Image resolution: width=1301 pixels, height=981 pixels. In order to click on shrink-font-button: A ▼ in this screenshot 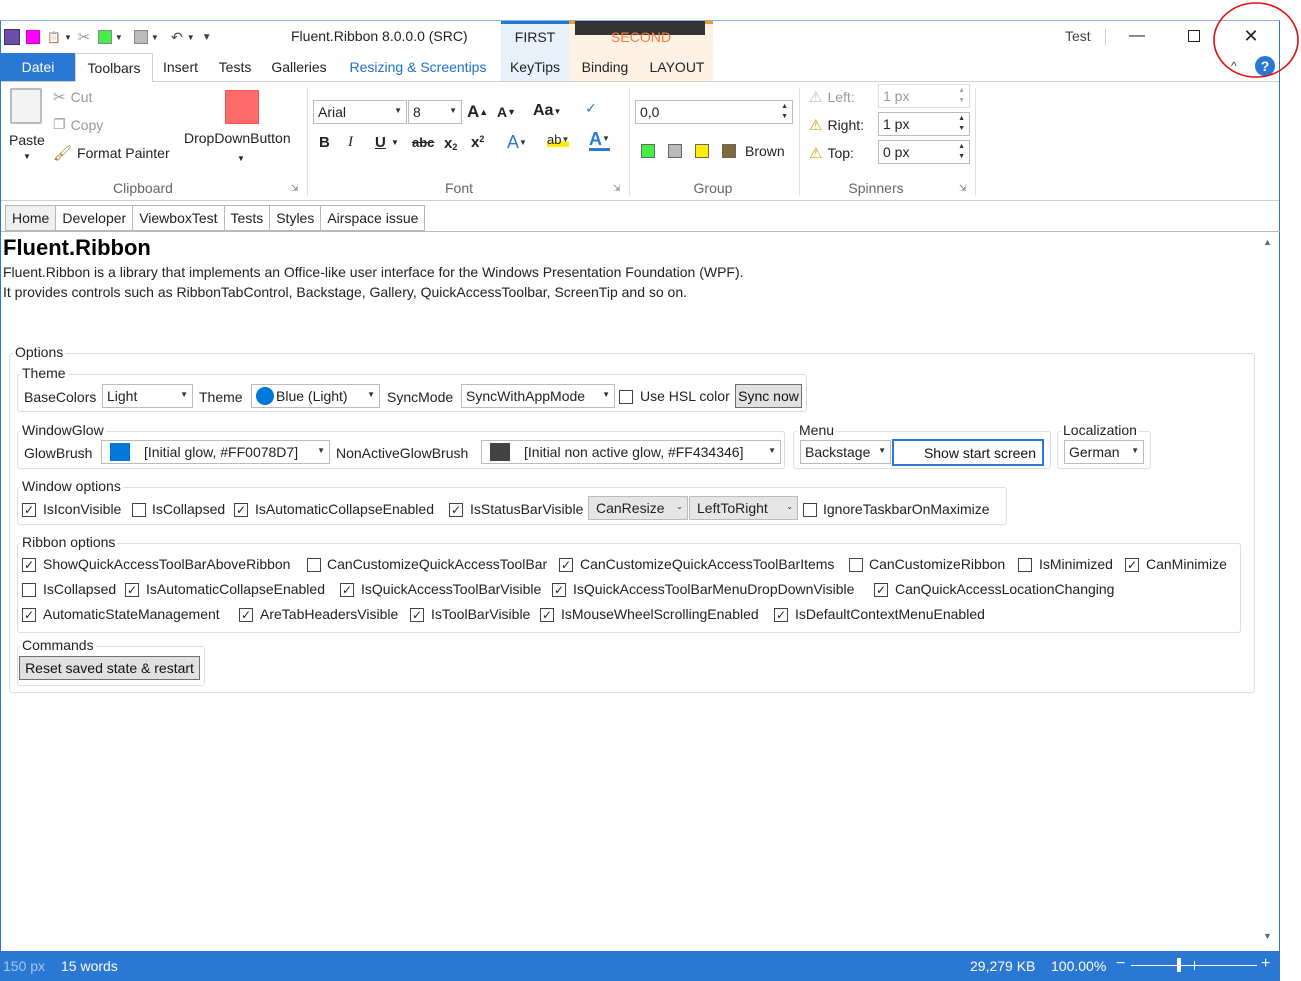, I will do `click(506, 112)`.